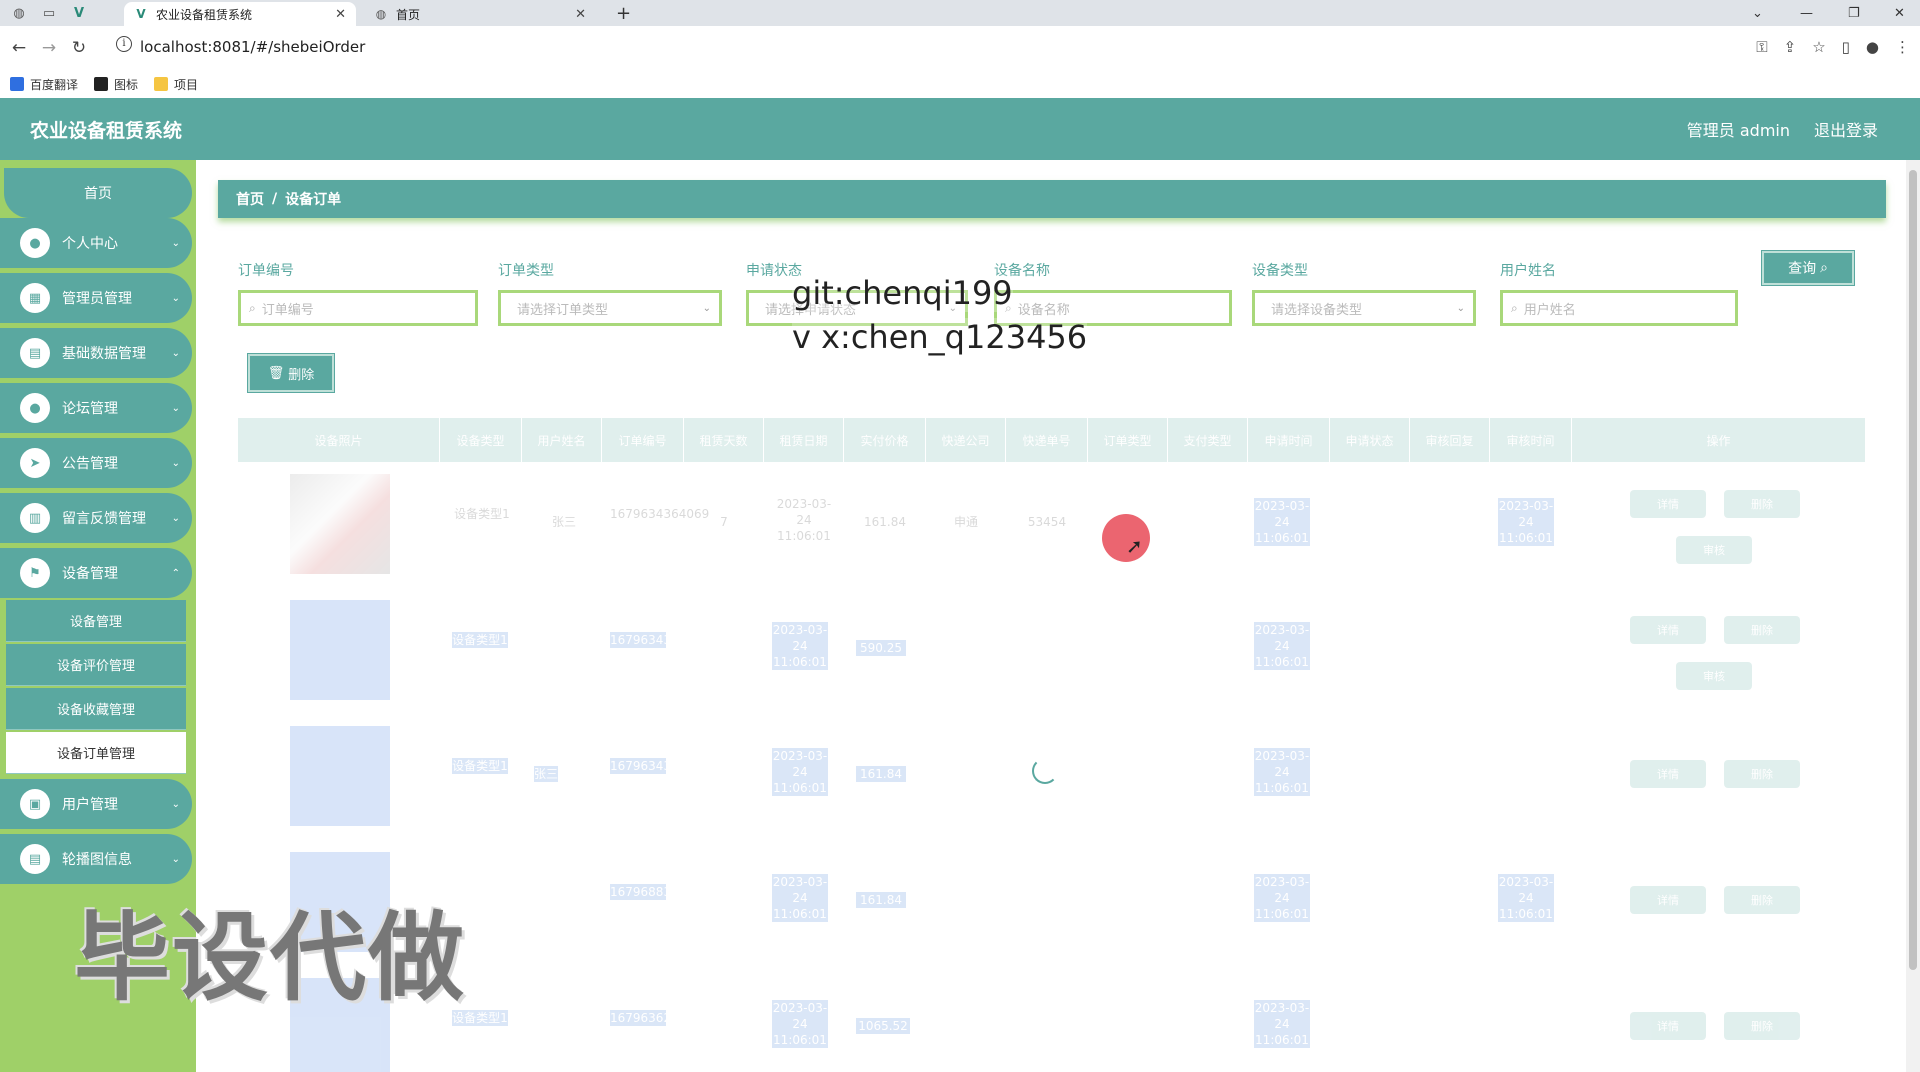  What do you see at coordinates (1619, 308) in the screenshot?
I see `user-name-input: ⌕ 用户姓名` at bounding box center [1619, 308].